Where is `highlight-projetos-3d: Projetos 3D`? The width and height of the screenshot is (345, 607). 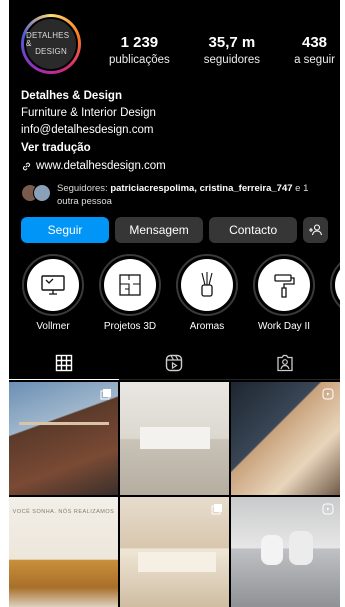 highlight-projetos-3d: Projetos 3D is located at coordinates (130, 293).